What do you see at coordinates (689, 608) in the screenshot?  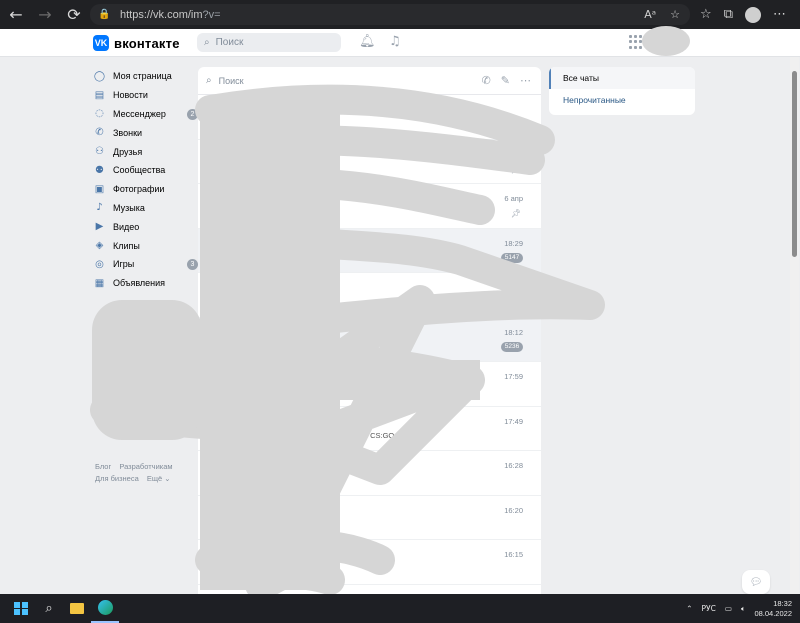 I see `tray-chevron-icon: ⌃` at bounding box center [689, 608].